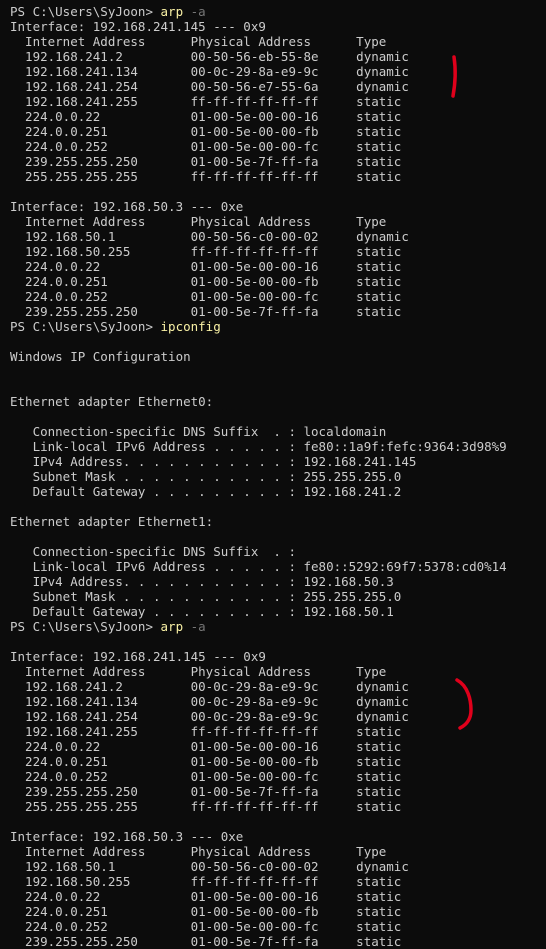 This screenshot has height=949, width=546. I want to click on output-line: 192.168.241.2 00-50-56-eb-55-8e dynamic, so click(209, 56).